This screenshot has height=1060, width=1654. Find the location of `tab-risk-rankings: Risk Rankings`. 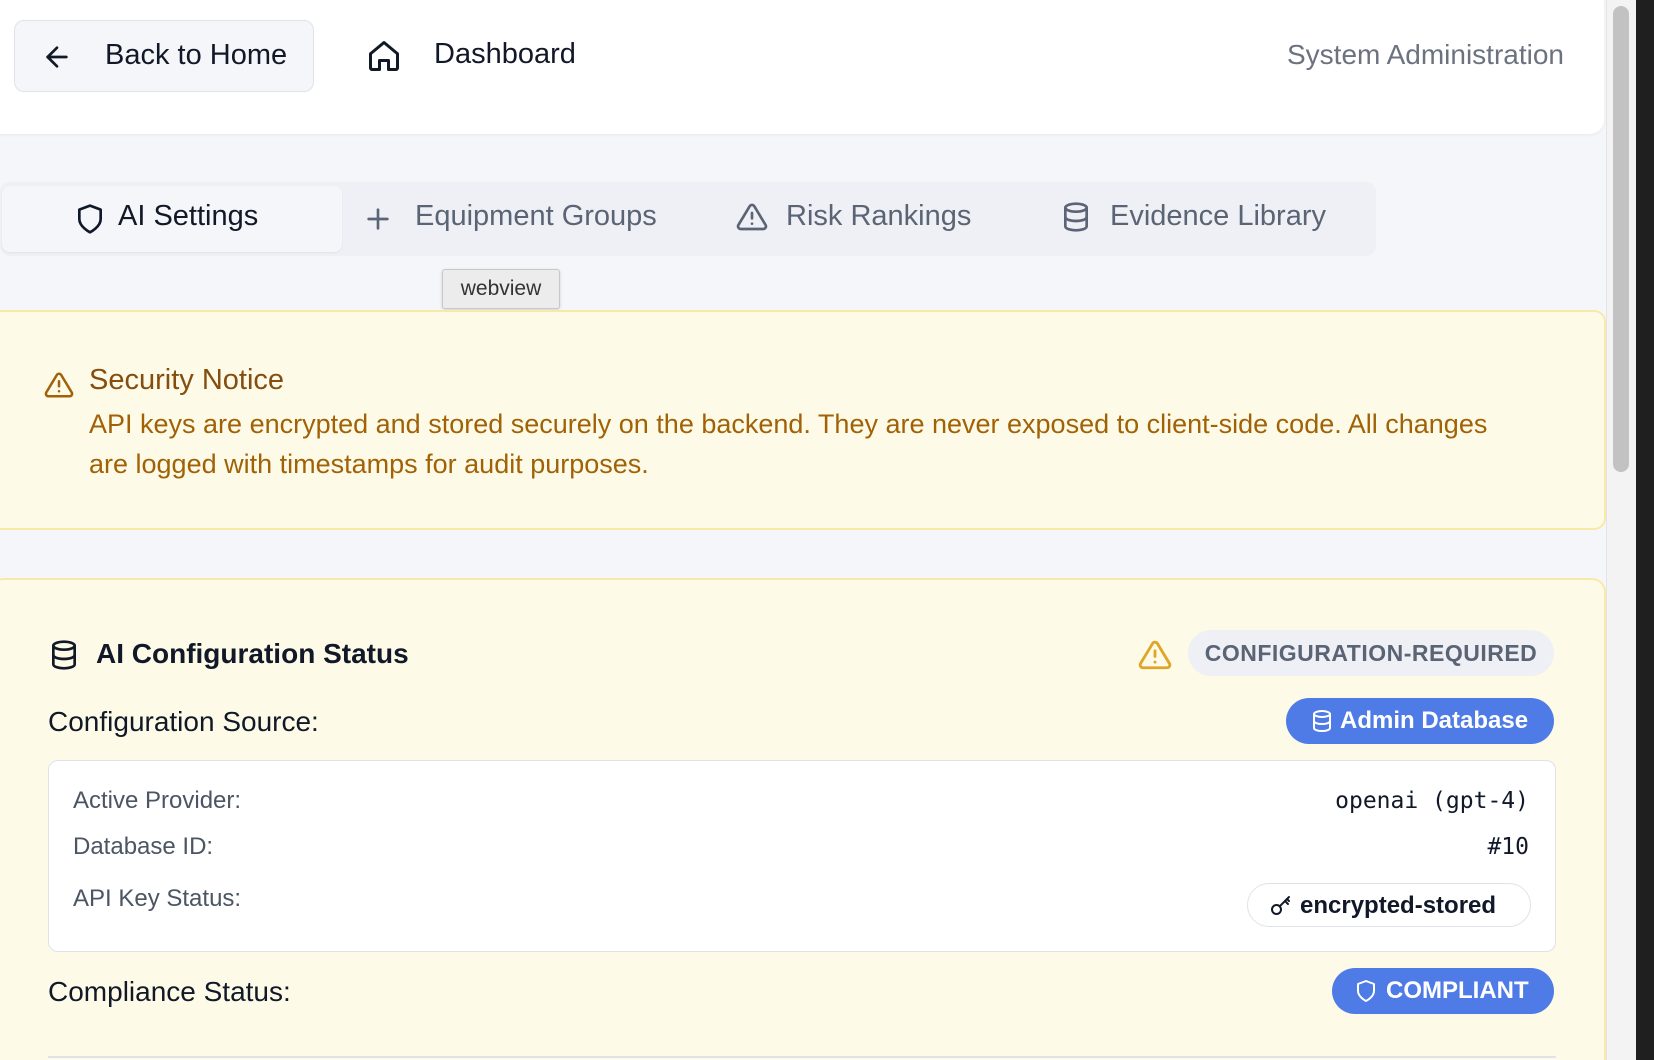

tab-risk-rankings: Risk Rankings is located at coordinates (860, 219).